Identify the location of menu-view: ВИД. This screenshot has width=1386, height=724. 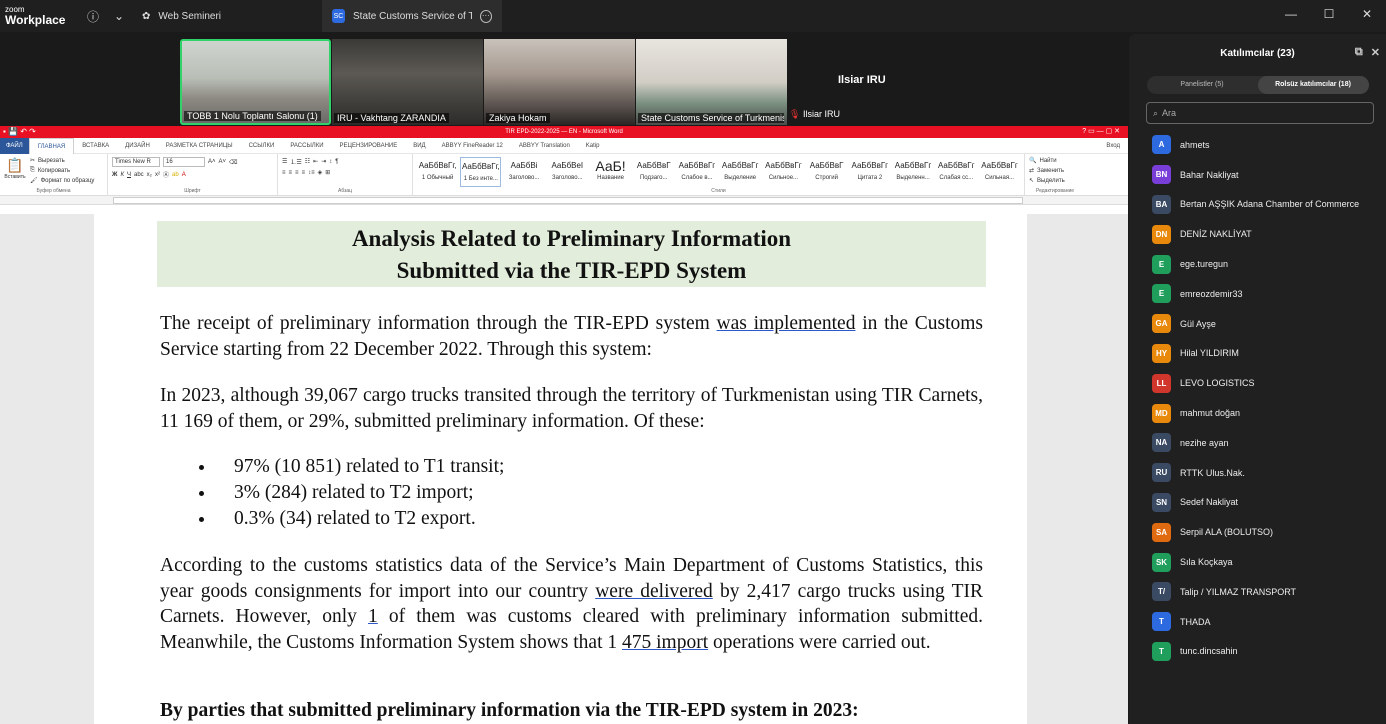
(419, 146).